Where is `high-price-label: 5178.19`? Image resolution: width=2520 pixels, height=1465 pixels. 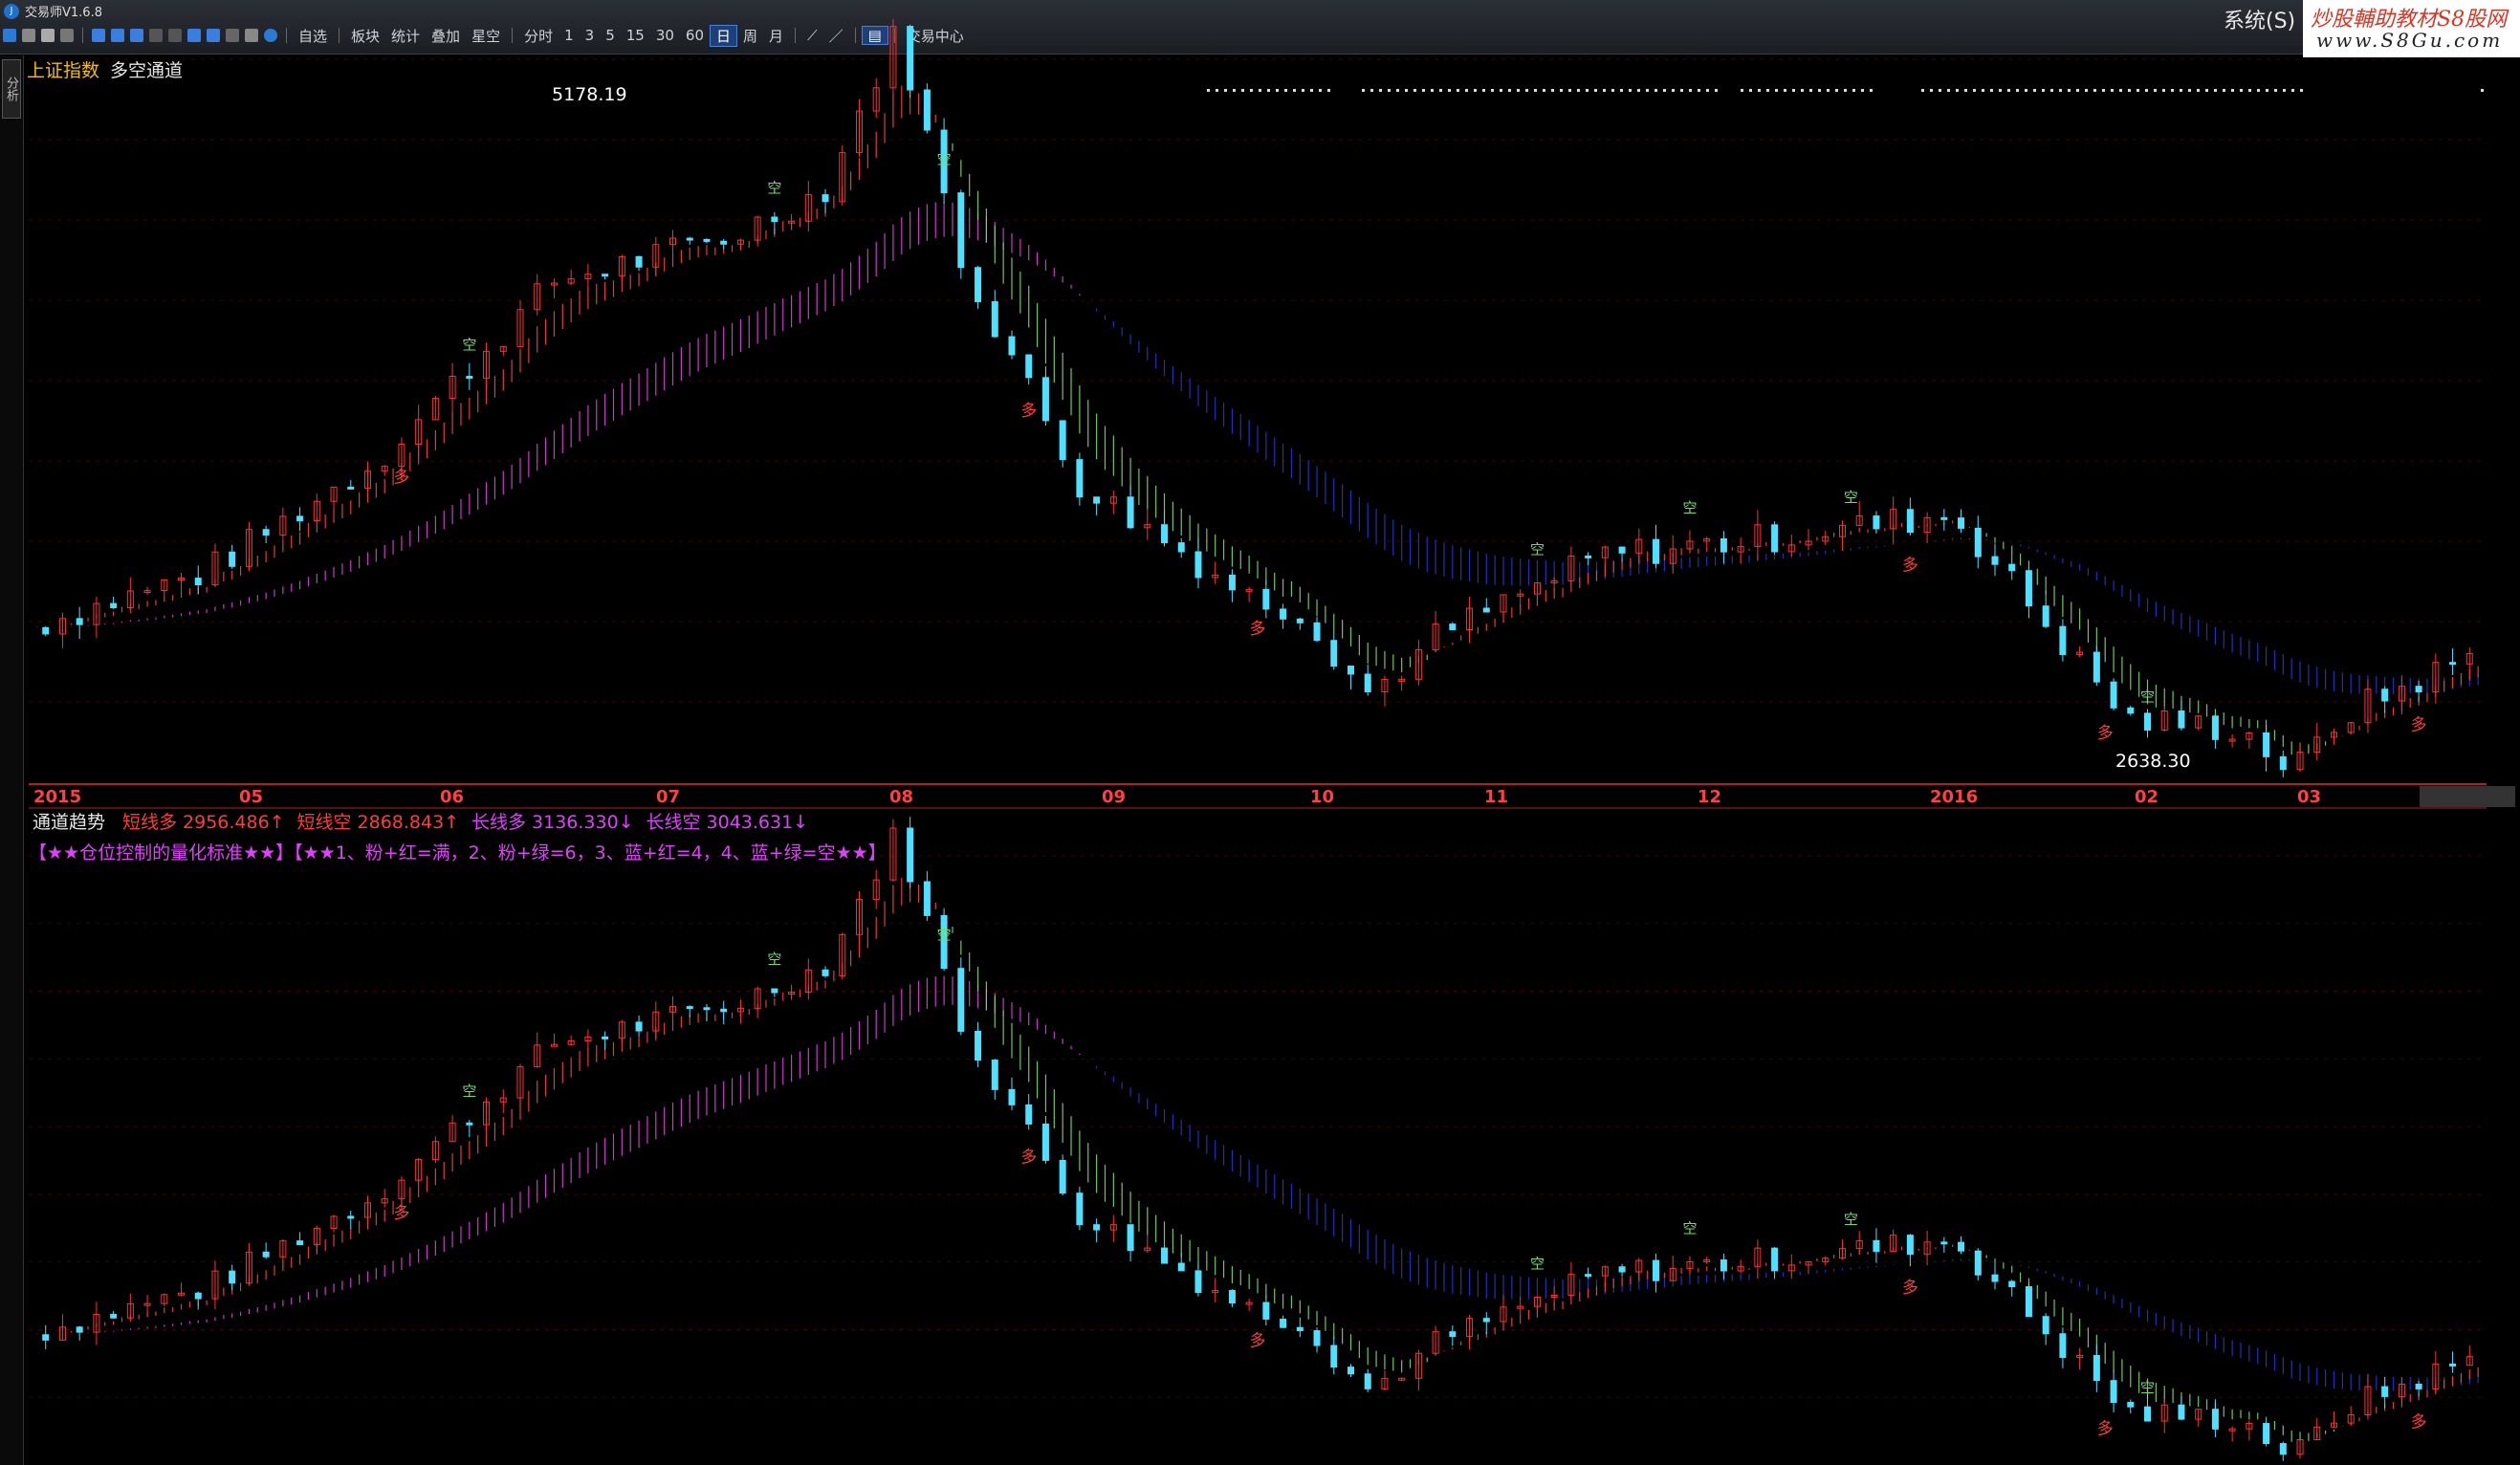 high-price-label: 5178.19 is located at coordinates (589, 94).